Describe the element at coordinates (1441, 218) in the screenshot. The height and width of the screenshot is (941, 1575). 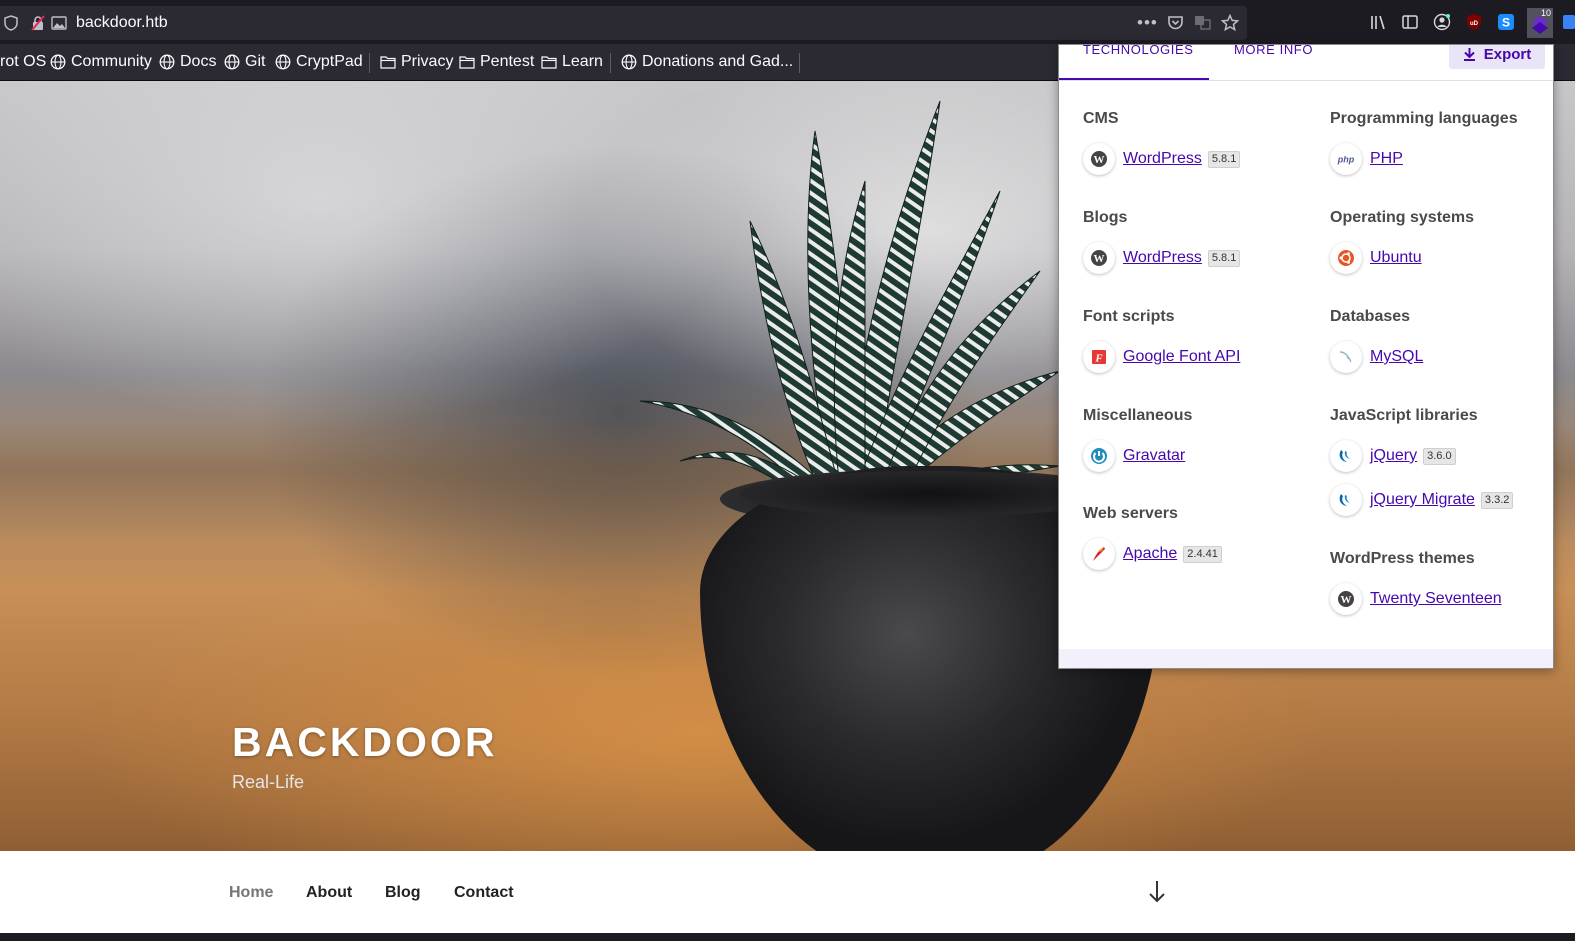
I see `category-title: Operating systems` at that location.